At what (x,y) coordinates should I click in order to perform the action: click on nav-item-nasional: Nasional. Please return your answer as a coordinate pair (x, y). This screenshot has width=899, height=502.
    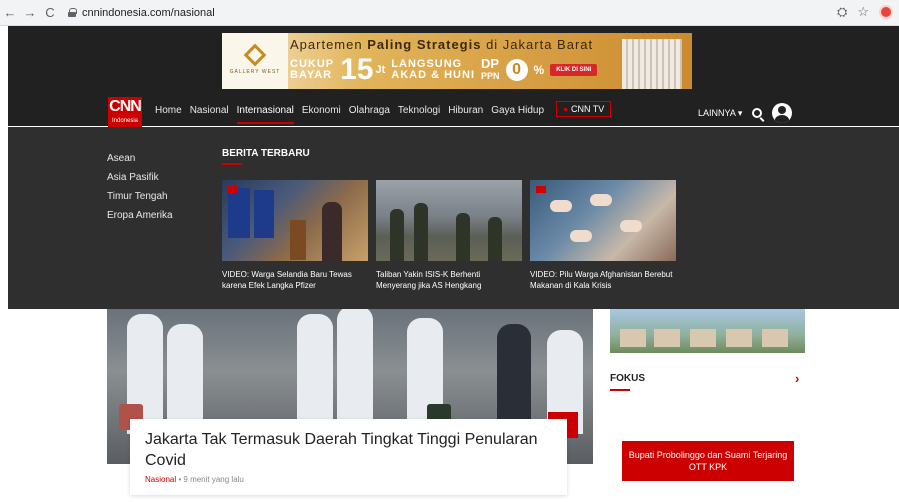
    Looking at the image, I should click on (209, 114).